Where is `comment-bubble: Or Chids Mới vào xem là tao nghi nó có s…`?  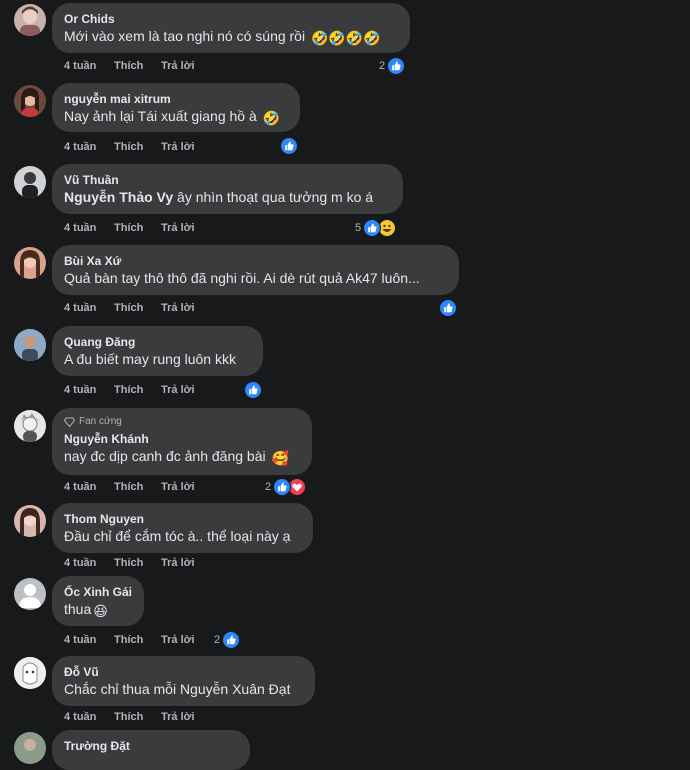 comment-bubble: Or Chids Mới vào xem là tao nghi nó có s… is located at coordinates (231, 28).